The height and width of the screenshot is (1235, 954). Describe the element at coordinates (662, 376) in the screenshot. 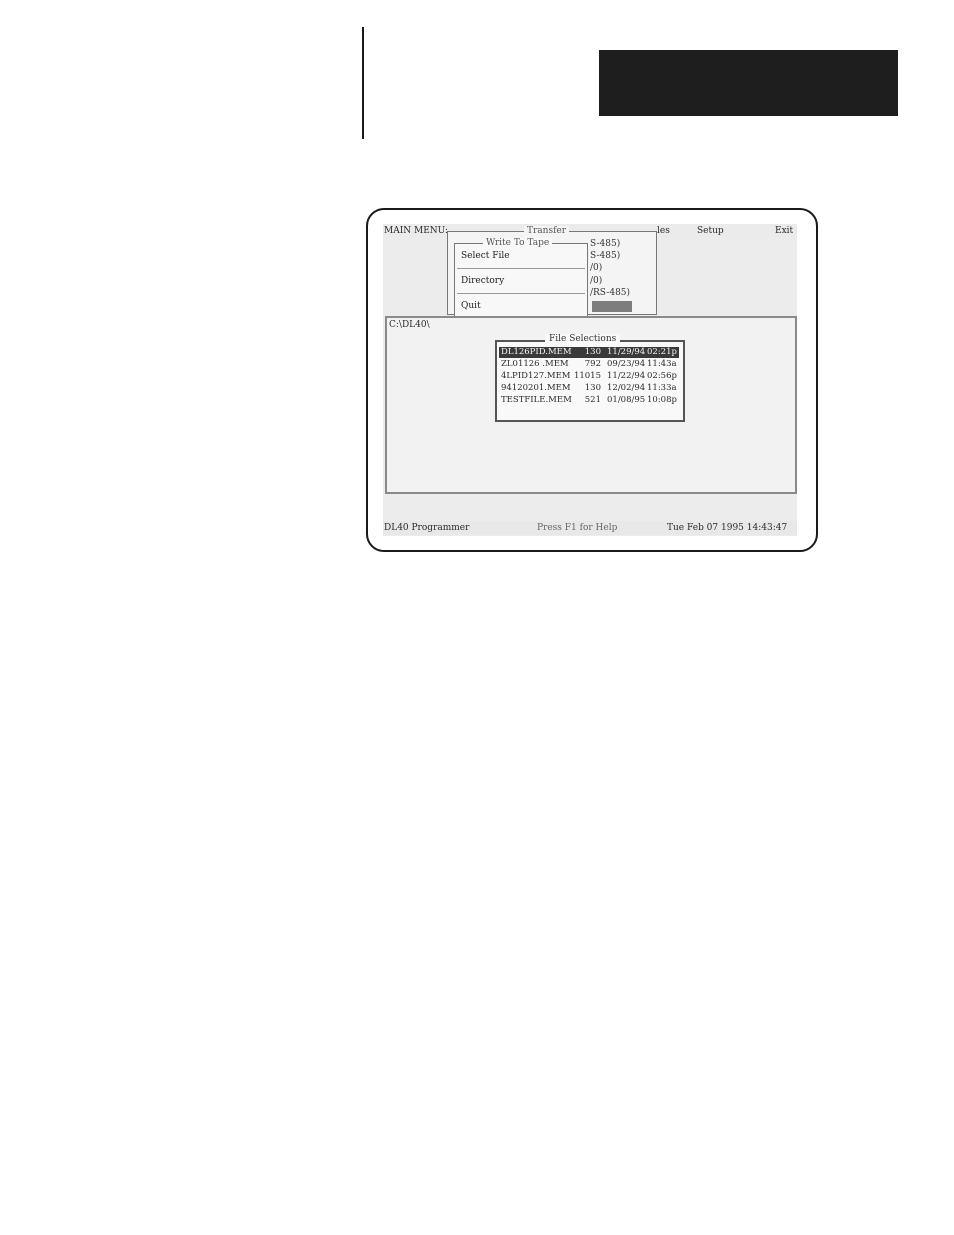

I see `file-time: 02:56p` at that location.